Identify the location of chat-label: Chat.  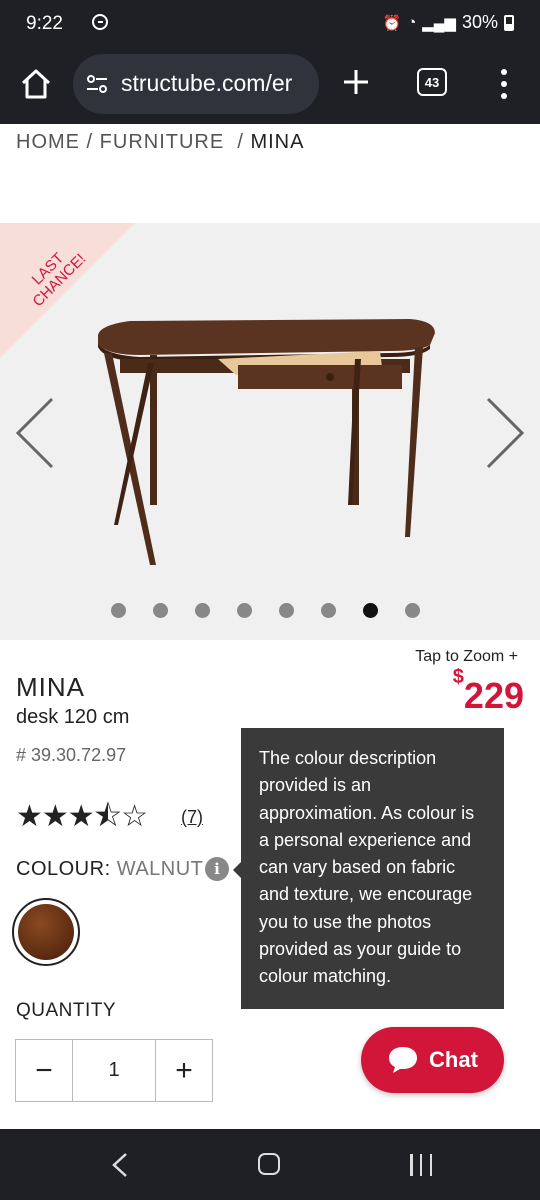
(453, 1059).